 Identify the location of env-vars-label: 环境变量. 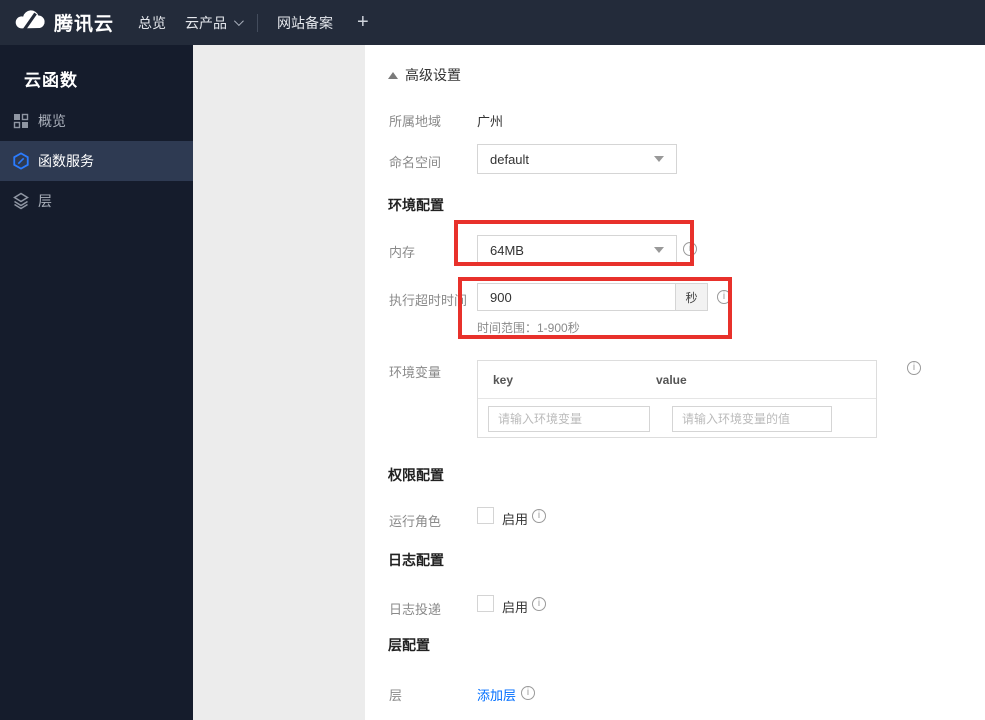
(415, 372).